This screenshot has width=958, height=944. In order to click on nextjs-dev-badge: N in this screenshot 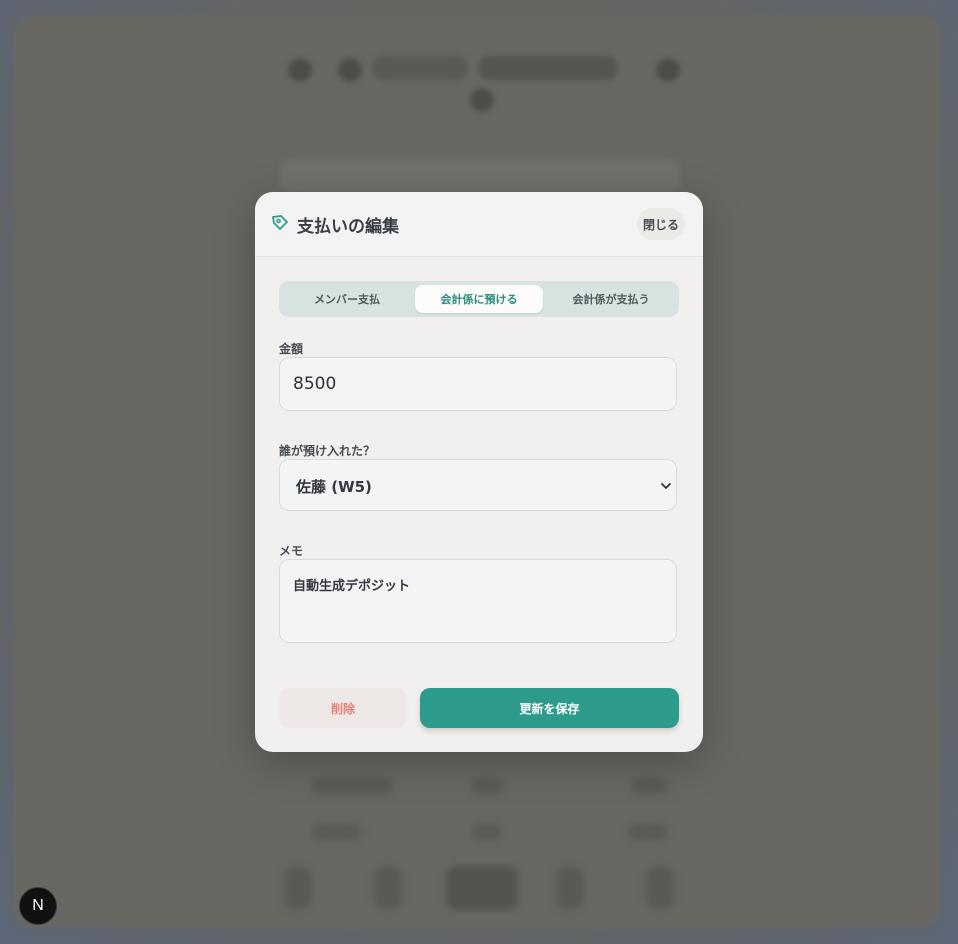, I will do `click(38, 906)`.